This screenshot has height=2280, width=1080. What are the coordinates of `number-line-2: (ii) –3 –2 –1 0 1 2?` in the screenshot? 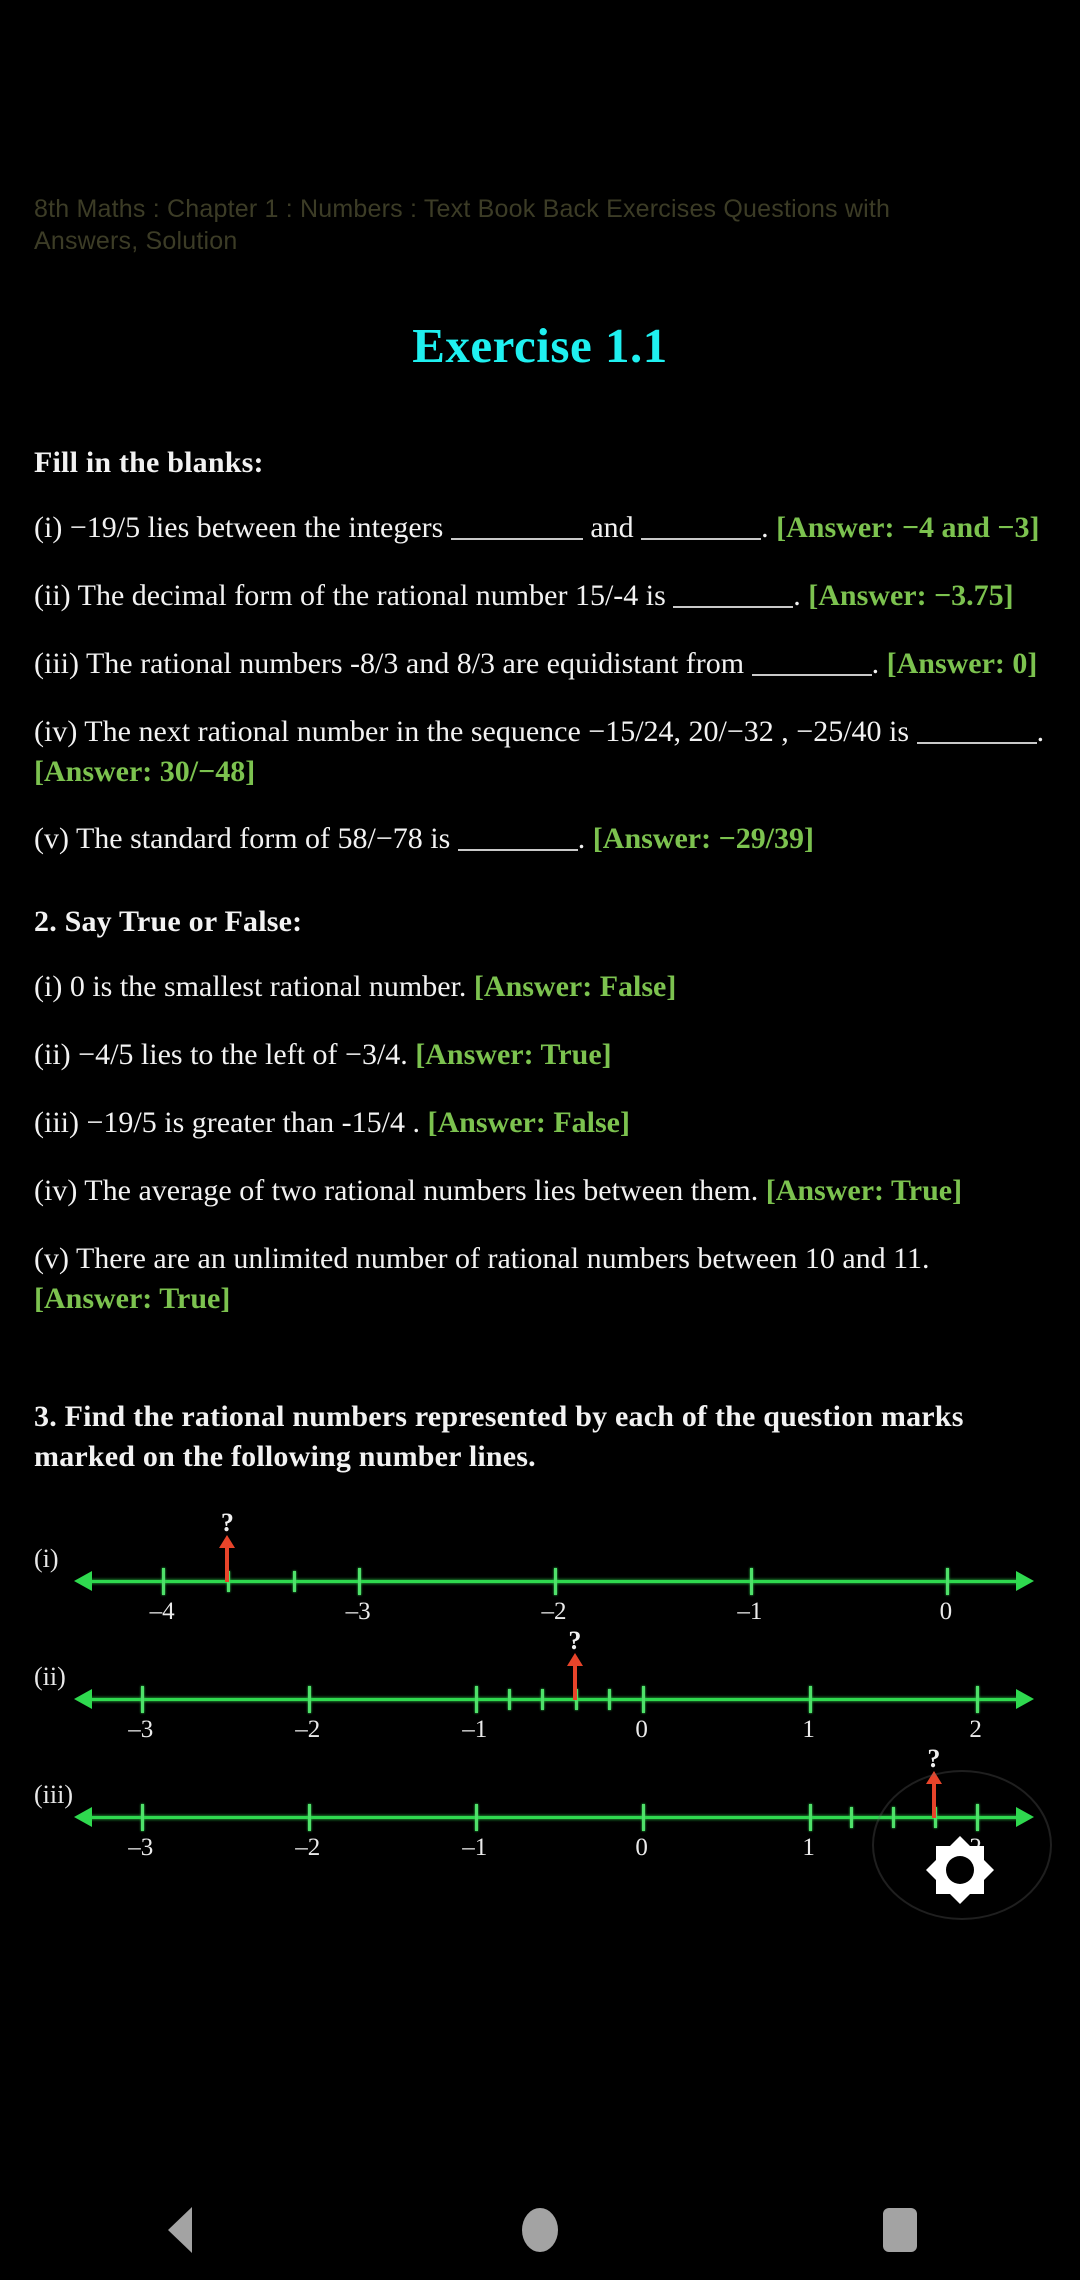 It's located at (540, 1684).